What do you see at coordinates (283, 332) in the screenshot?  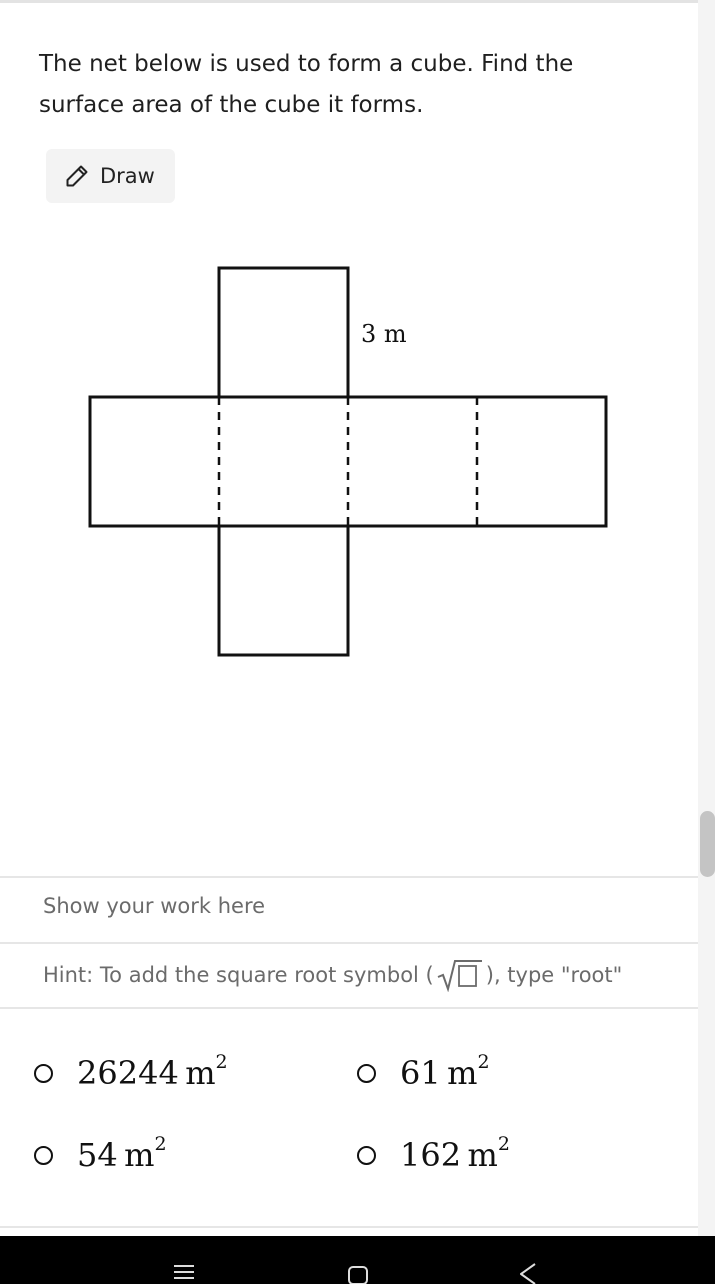 I see `net-face-top` at bounding box center [283, 332].